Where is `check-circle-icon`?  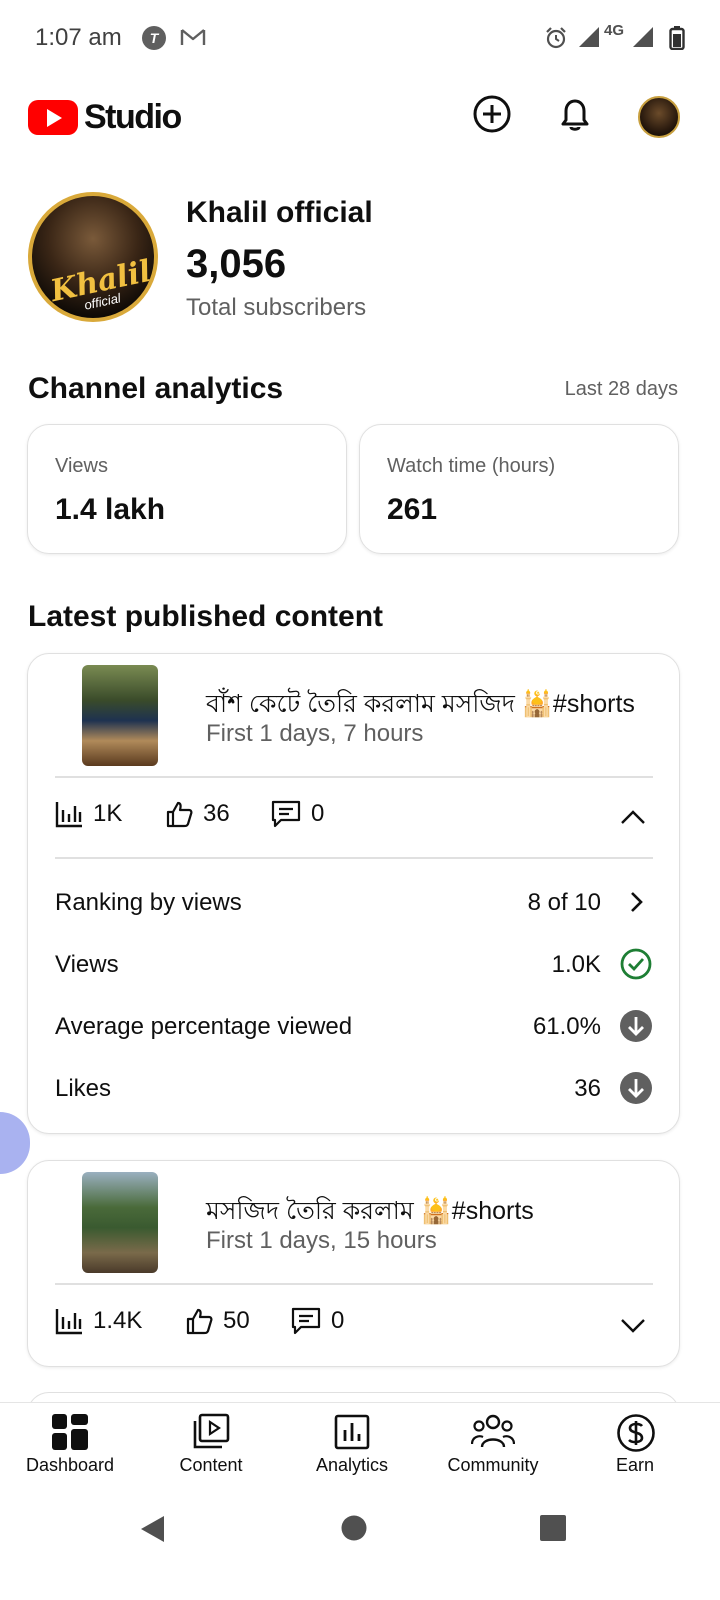
check-circle-icon is located at coordinates (636, 966).